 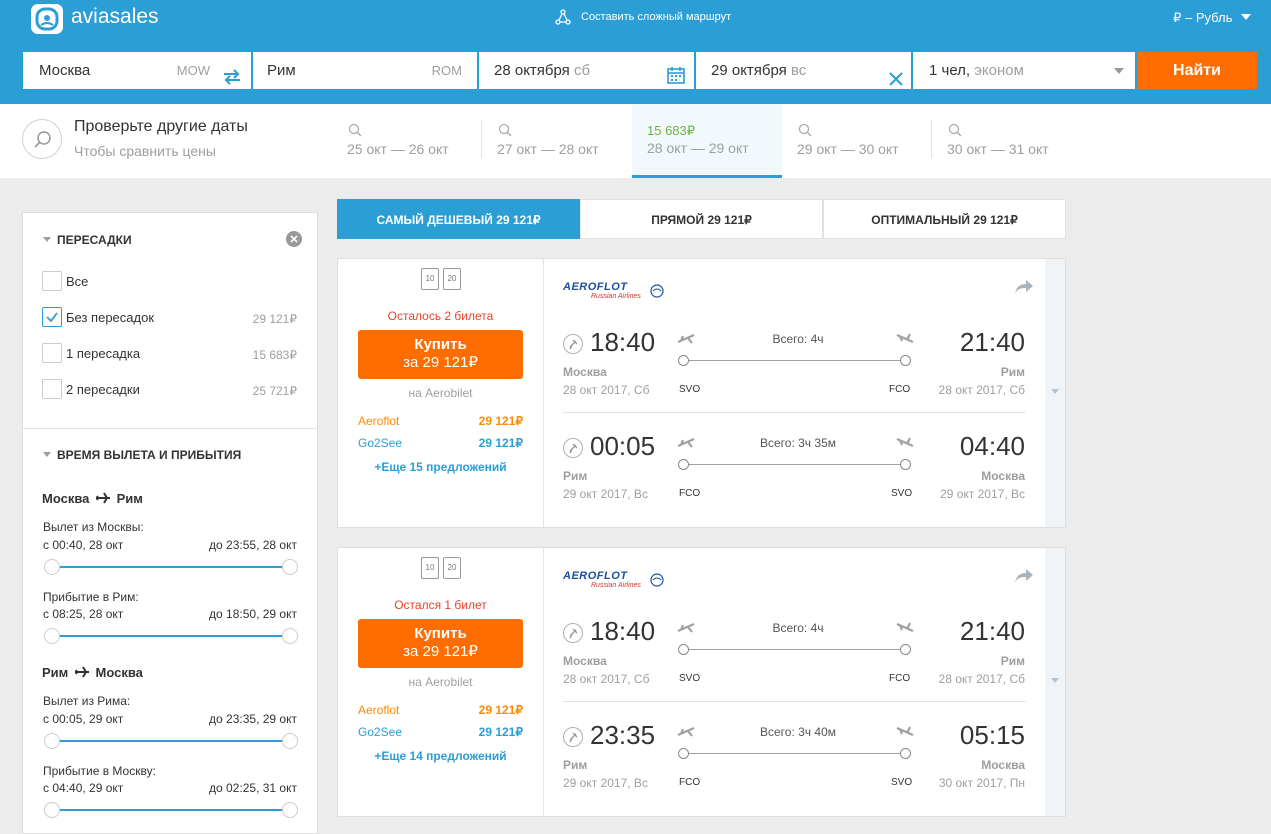 What do you see at coordinates (623, 446) in the screenshot?
I see `departure-time: 00:05` at bounding box center [623, 446].